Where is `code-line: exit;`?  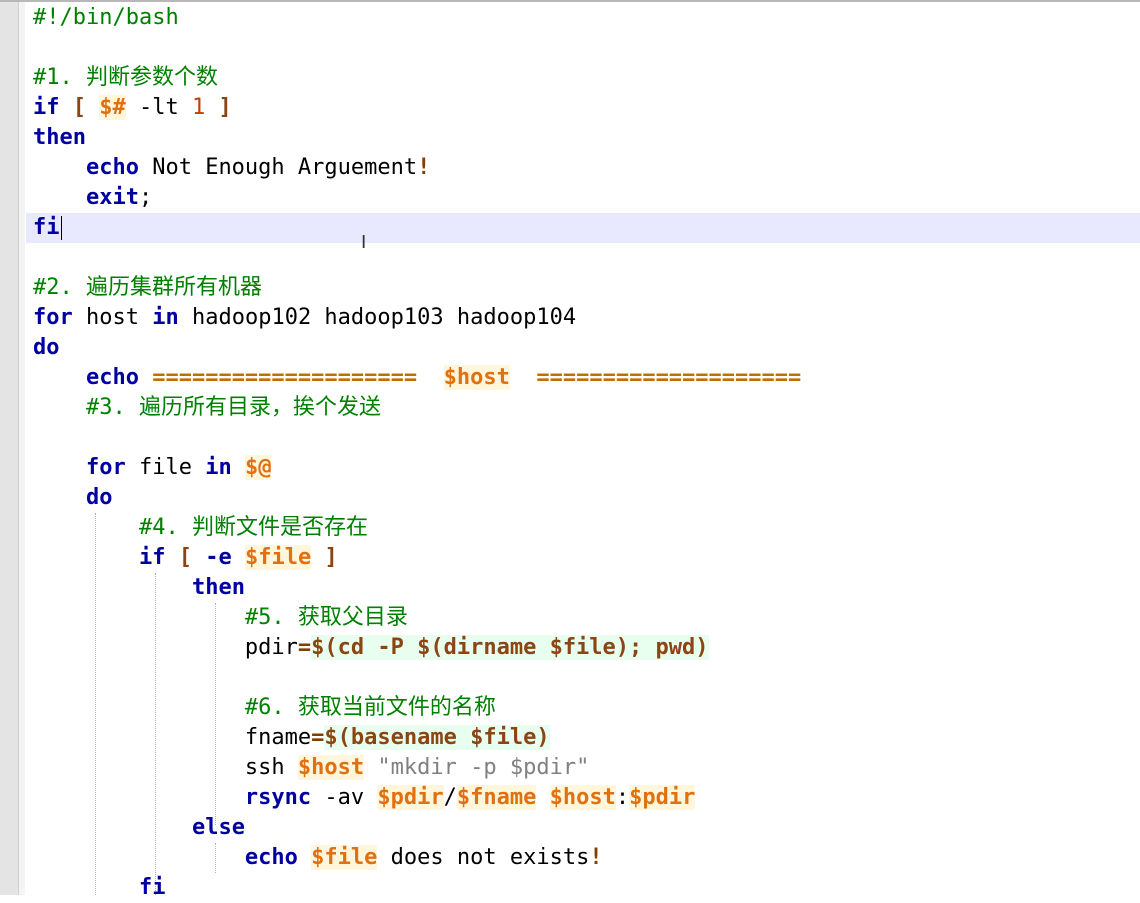 code-line: exit; is located at coordinates (92, 198).